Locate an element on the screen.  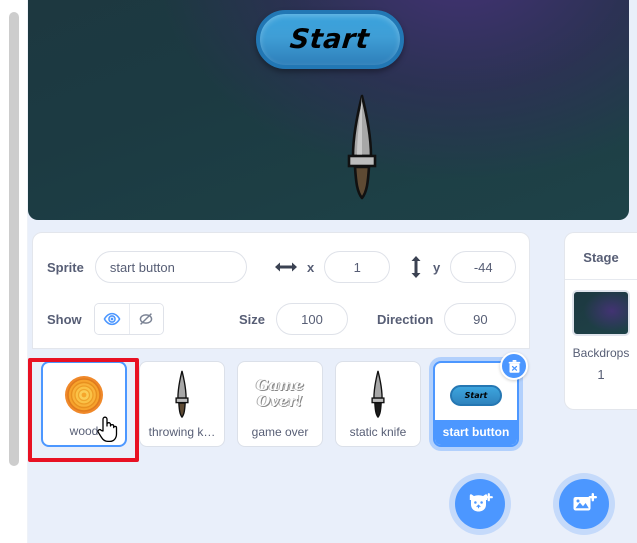
stage-card: Stage Backdrops 1 is located at coordinates (600, 321).